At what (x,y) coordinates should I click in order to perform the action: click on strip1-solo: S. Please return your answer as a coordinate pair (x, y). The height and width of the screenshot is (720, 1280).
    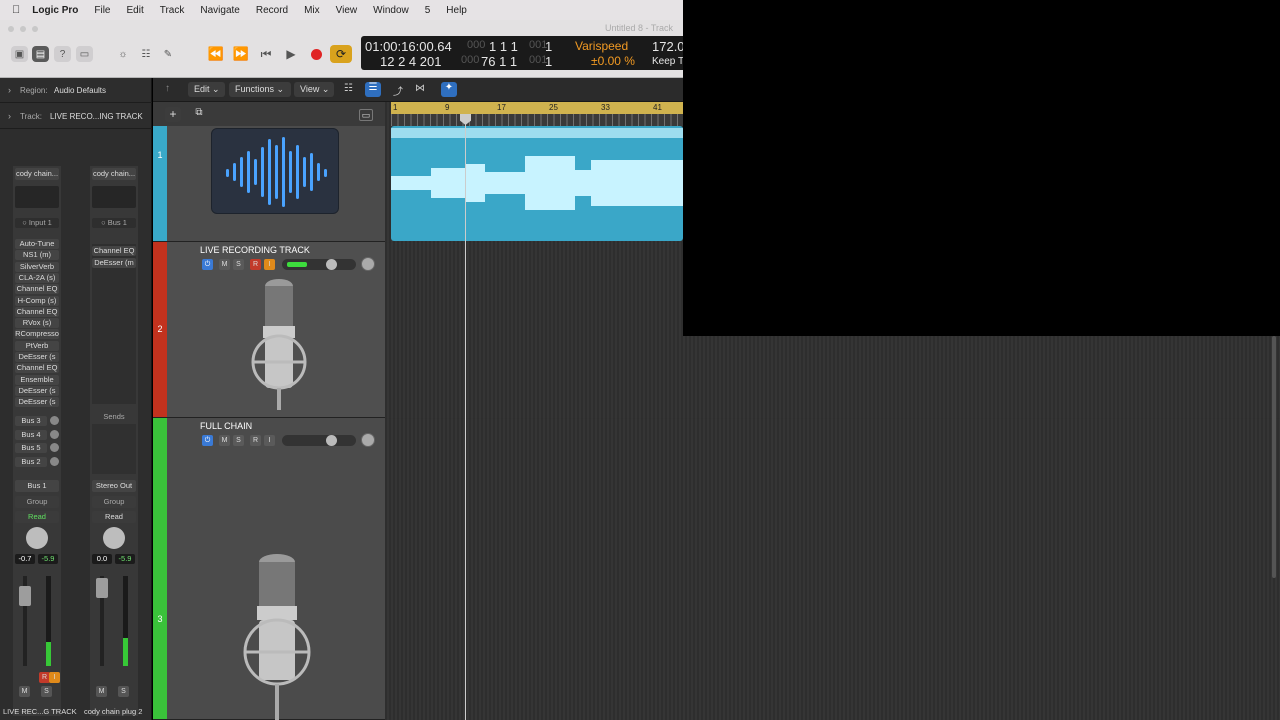
    Looking at the image, I should click on (46, 691).